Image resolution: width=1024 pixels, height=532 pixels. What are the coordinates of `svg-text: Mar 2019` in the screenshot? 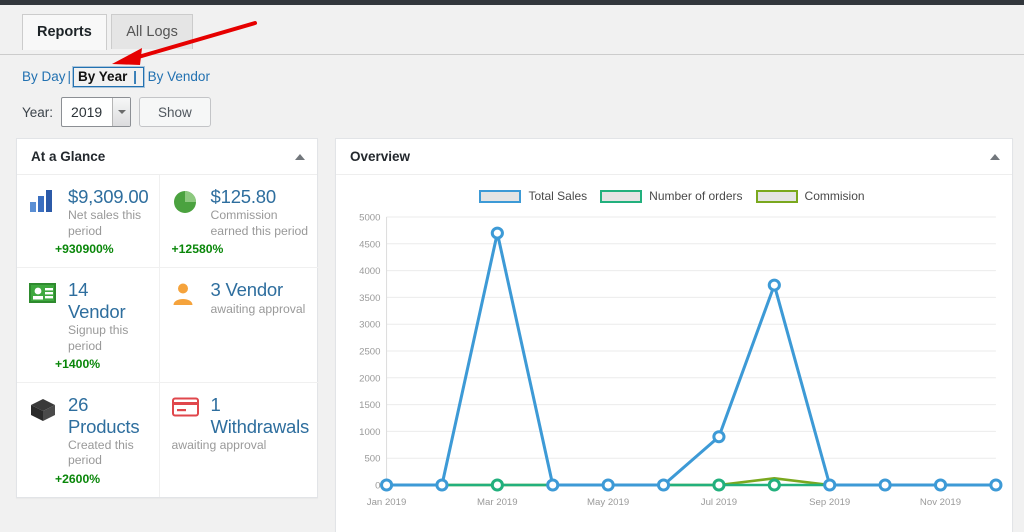 It's located at (497, 502).